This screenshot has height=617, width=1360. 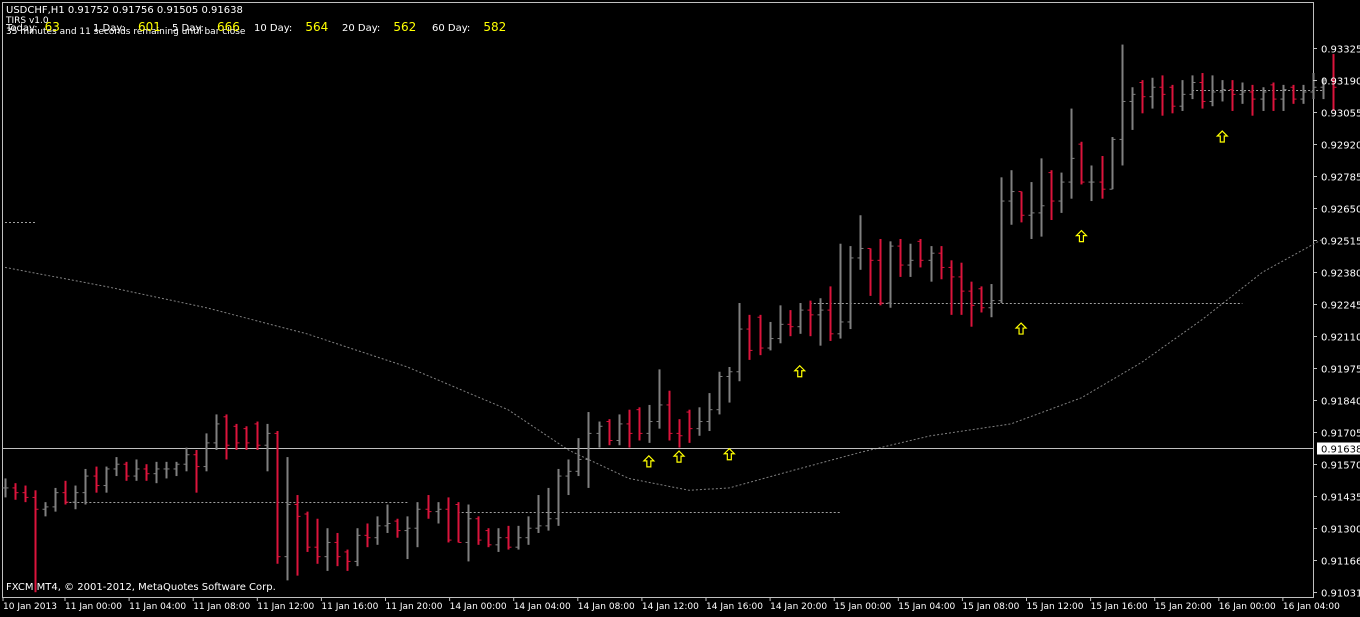 I want to click on range-value: 582, so click(x=495, y=27).